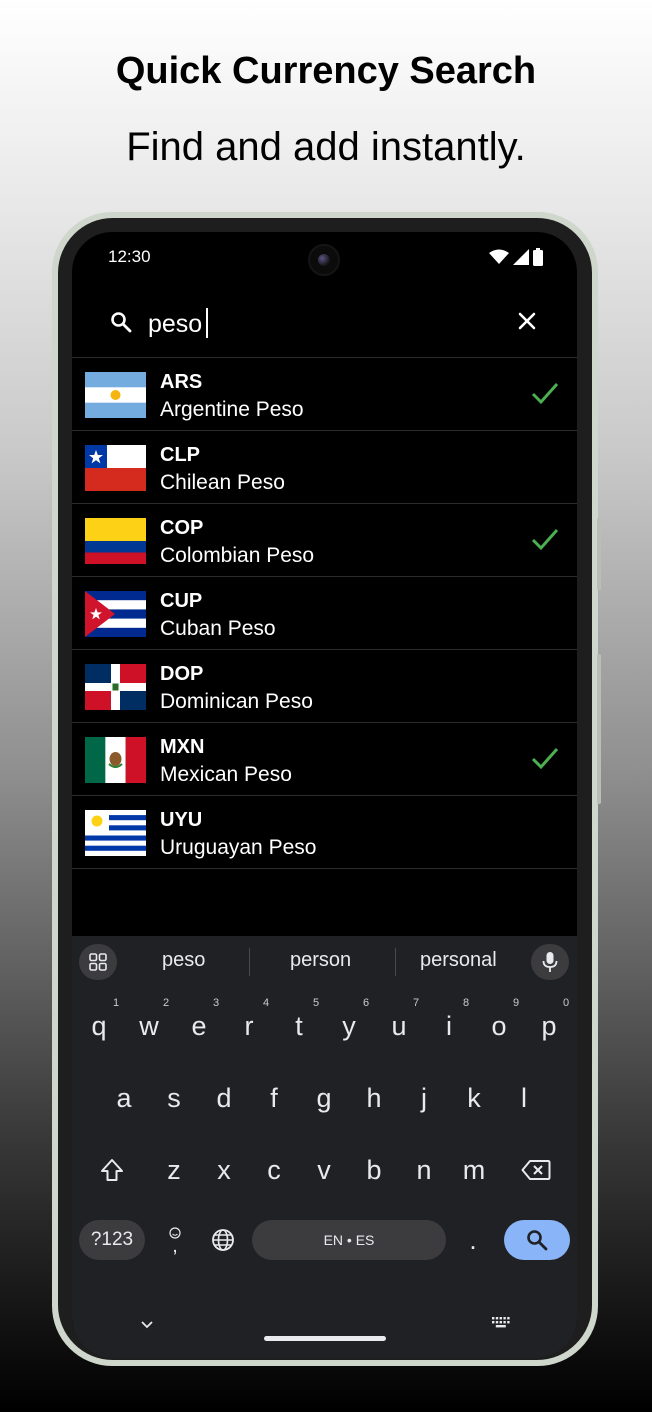 This screenshot has width=652, height=1412. What do you see at coordinates (326, 147) in the screenshot?
I see `promo-subtitle: Find and add instantly.` at bounding box center [326, 147].